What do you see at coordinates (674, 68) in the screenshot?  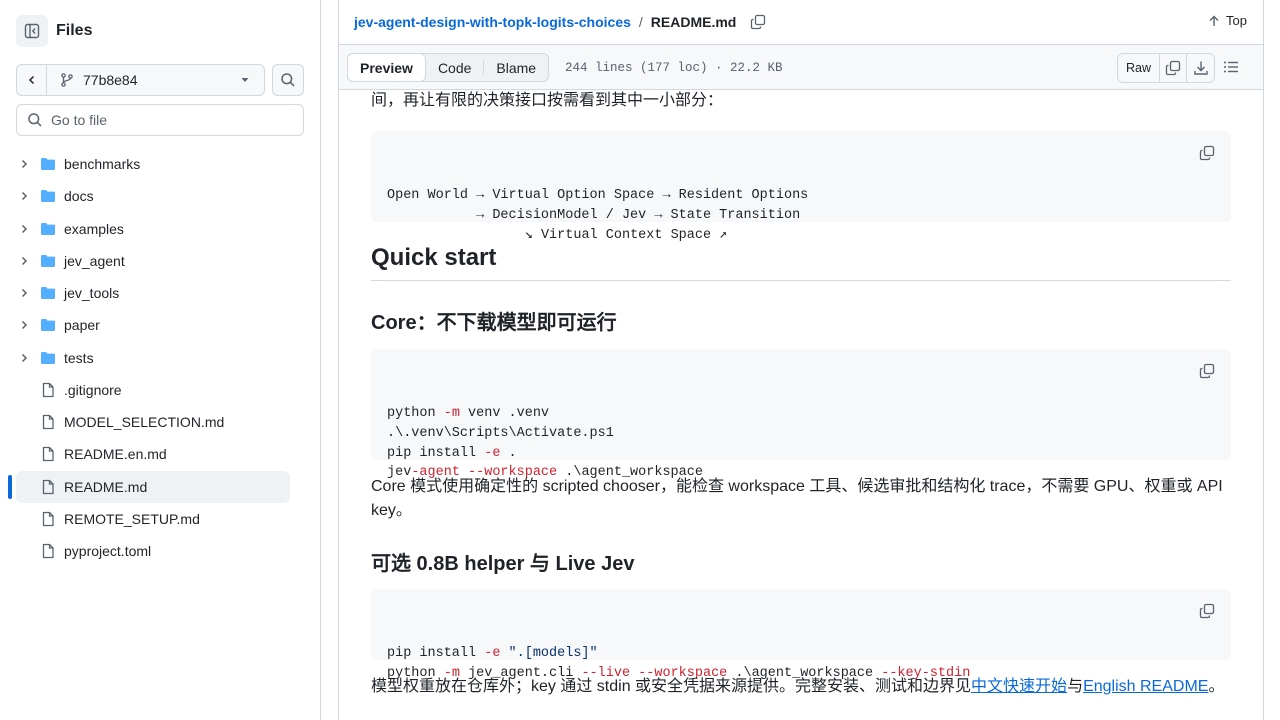 I see `file-stats: 244 lines (177 loc) · 22.2 KB` at bounding box center [674, 68].